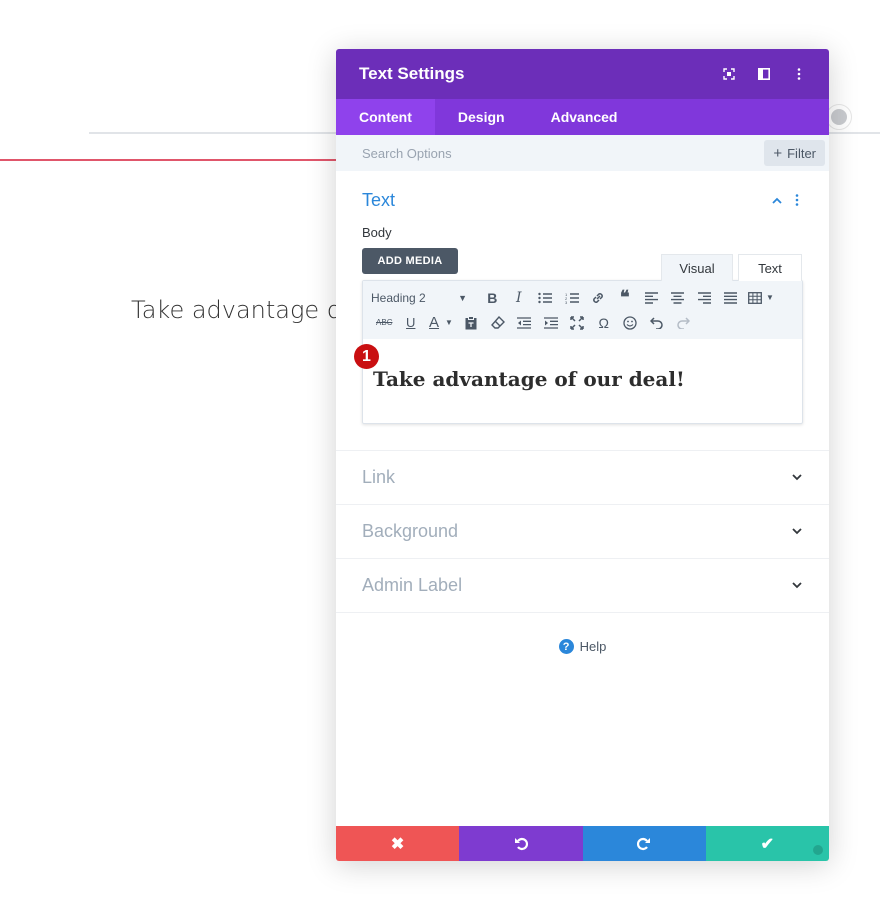  What do you see at coordinates (582, 263) in the screenshot?
I see `editor-bar: ADD MEDIA Visual Text` at bounding box center [582, 263].